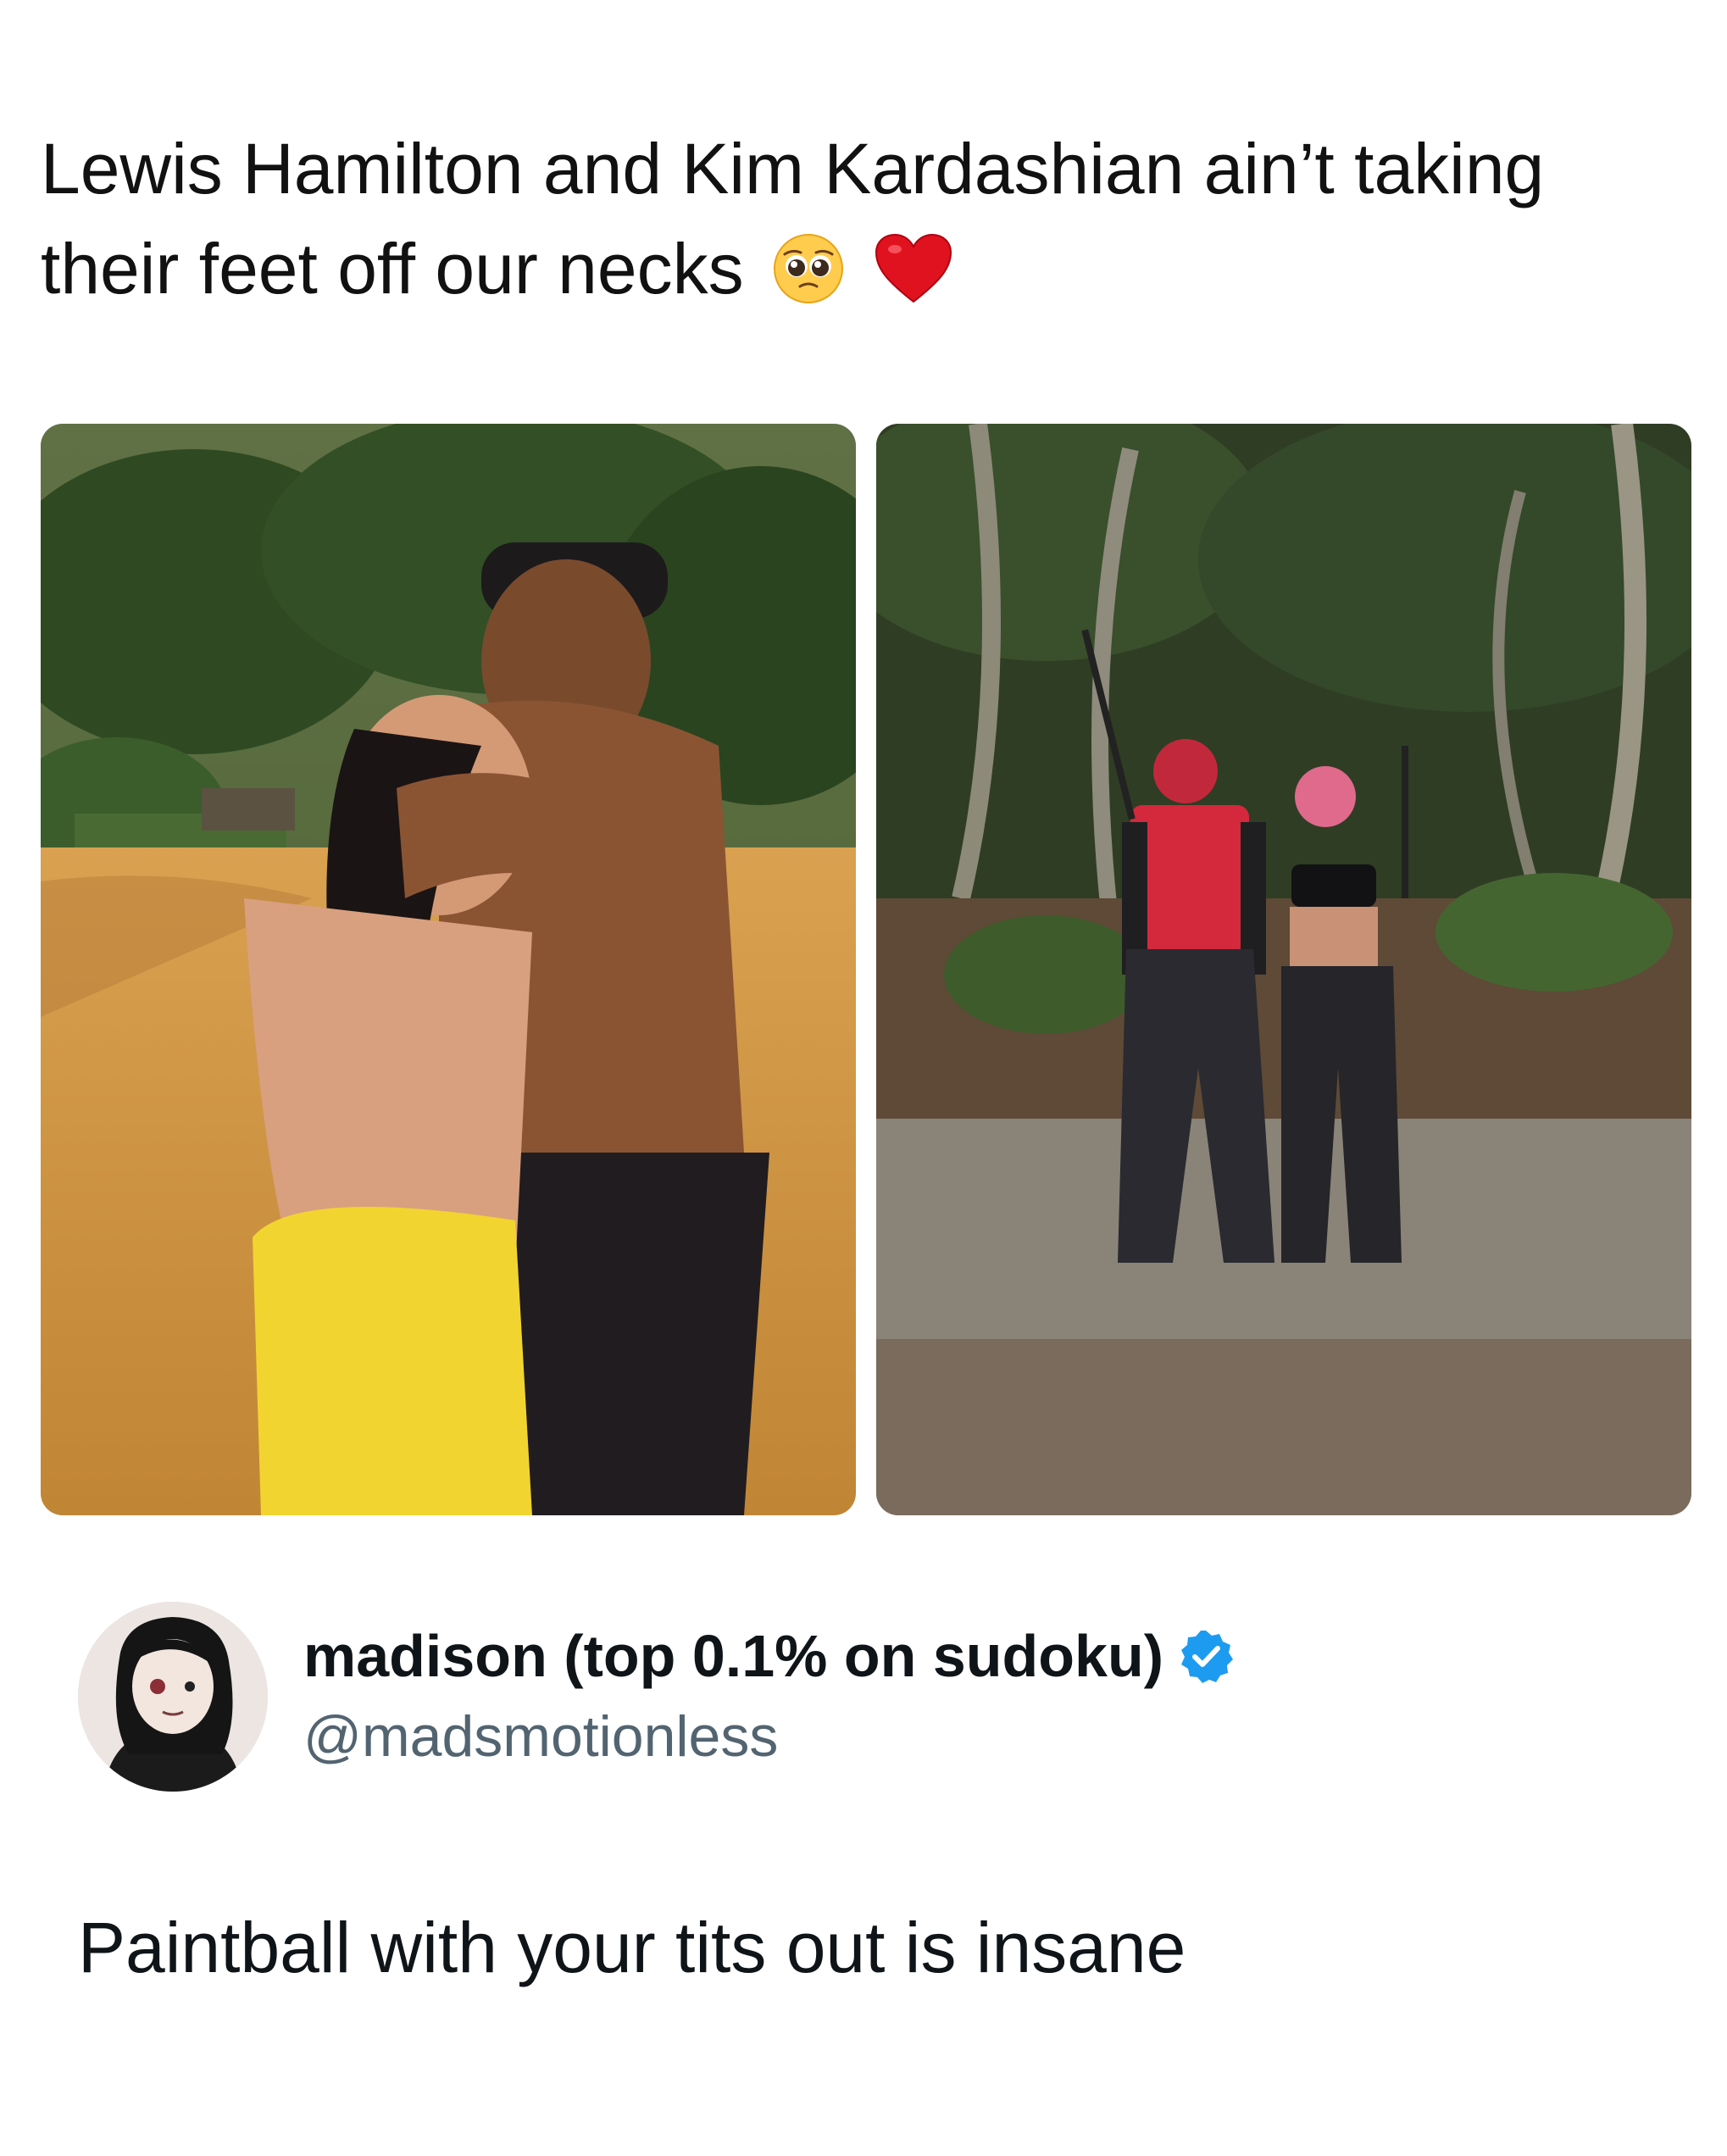 This screenshot has width=1727, height=2156. I want to click on tweet-text: Paintball with your tits out is insane, so click(632, 1947).